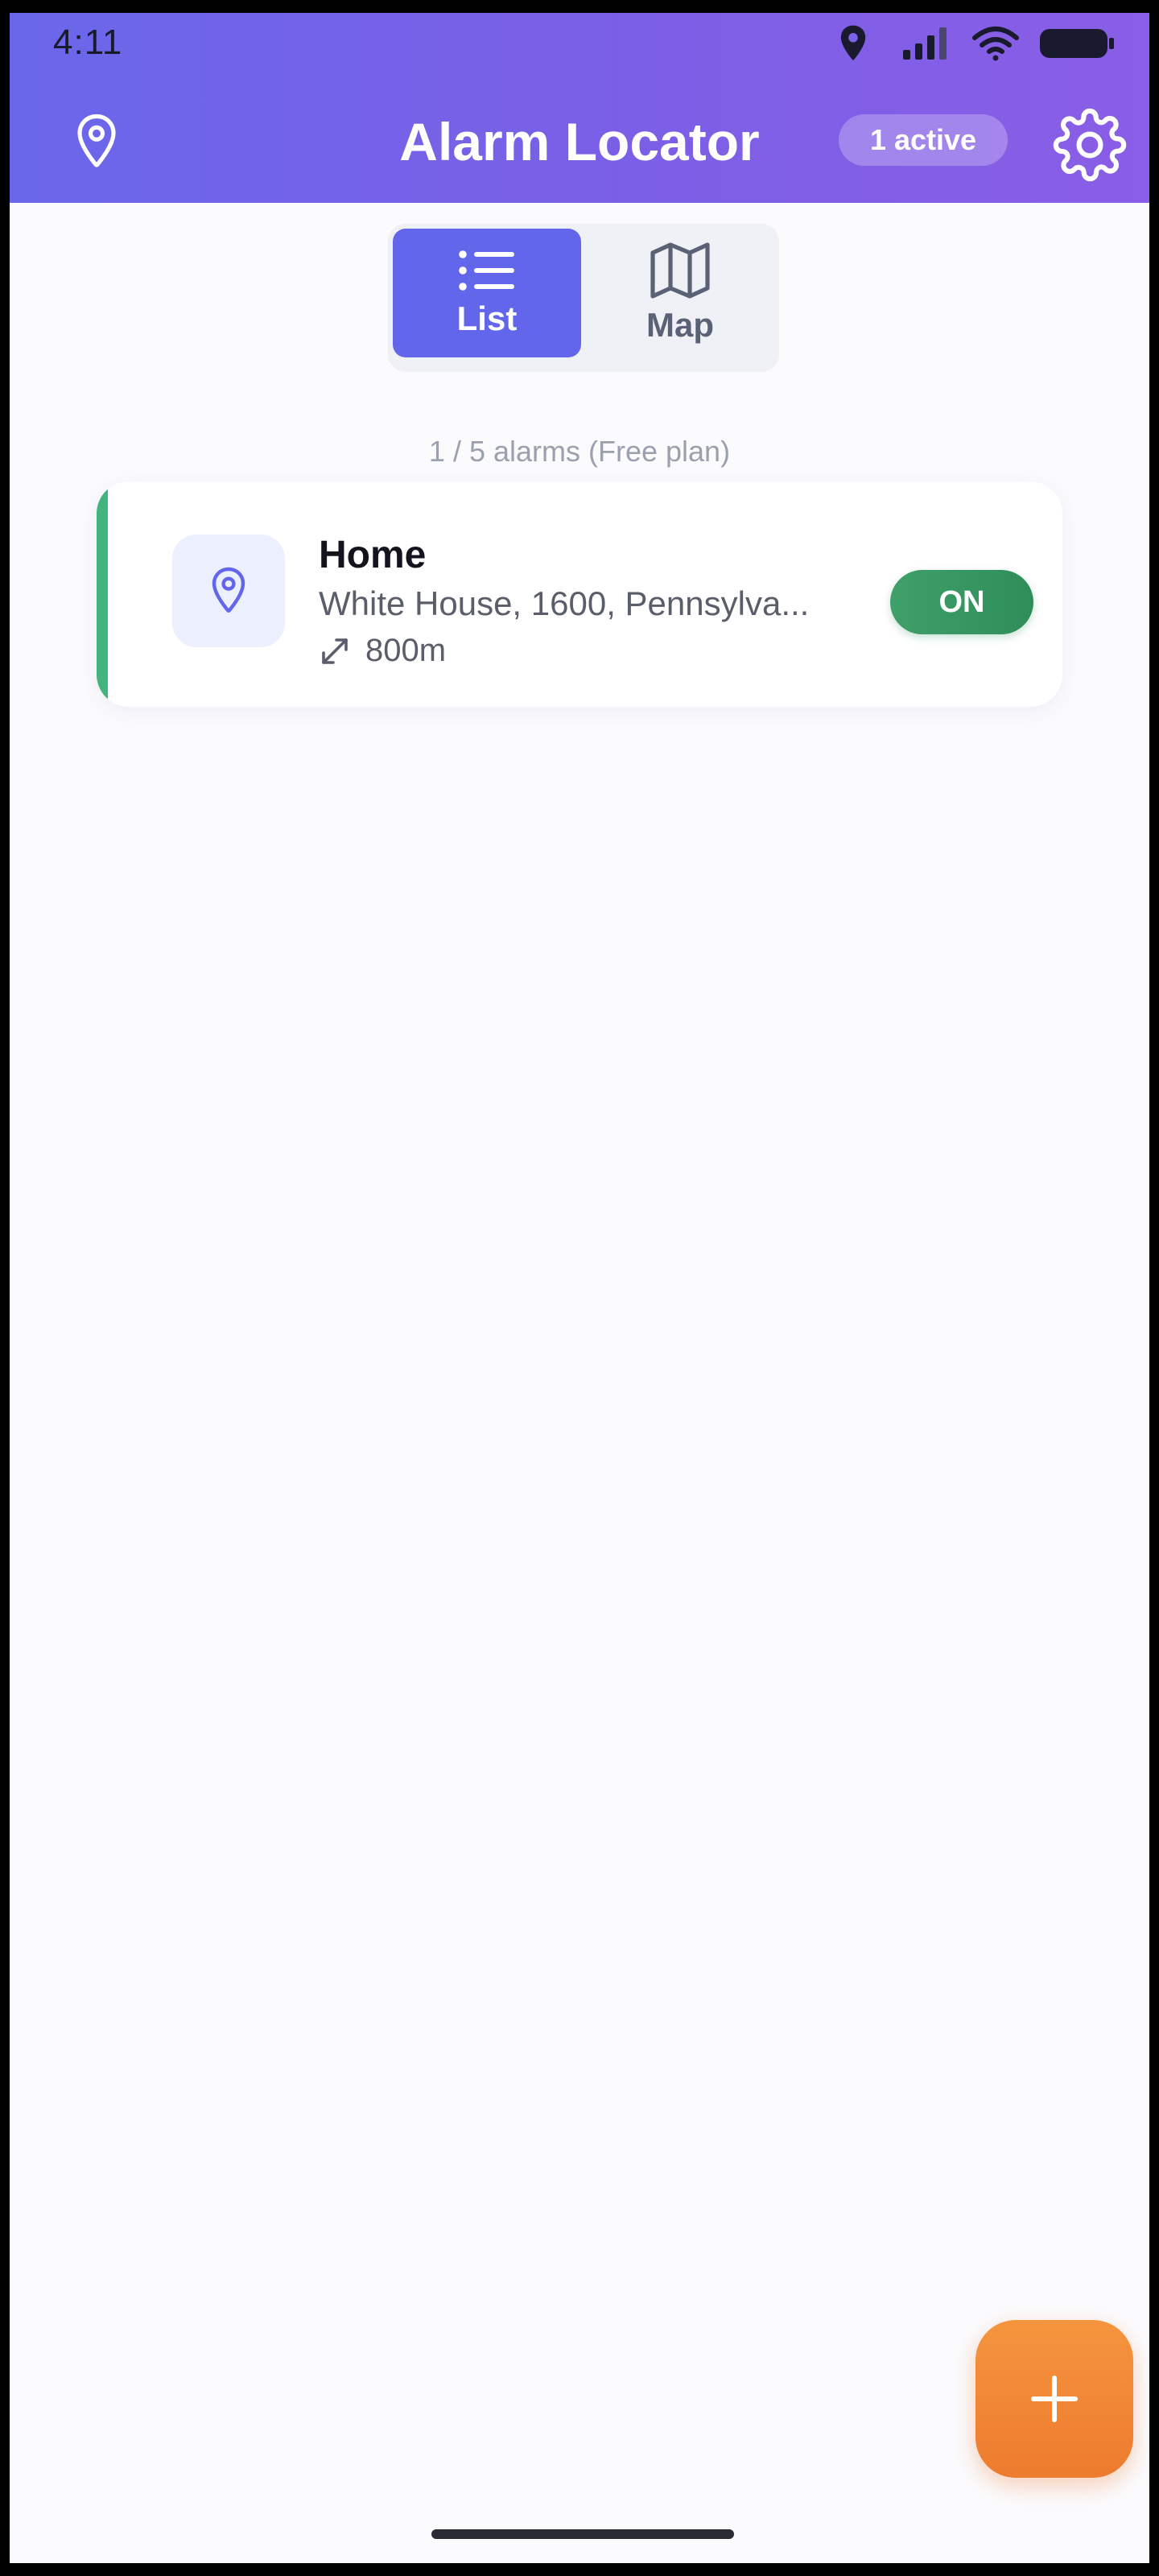  What do you see at coordinates (335, 651) in the screenshot?
I see `expand-arrows-icon` at bounding box center [335, 651].